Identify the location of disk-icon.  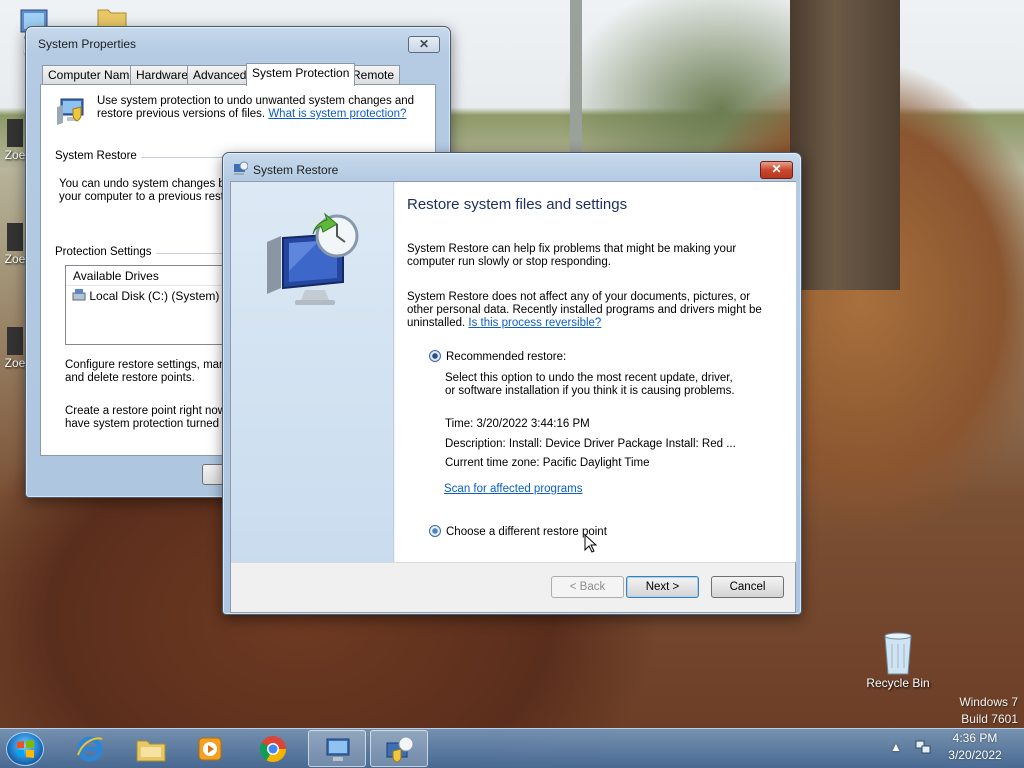
(79, 295).